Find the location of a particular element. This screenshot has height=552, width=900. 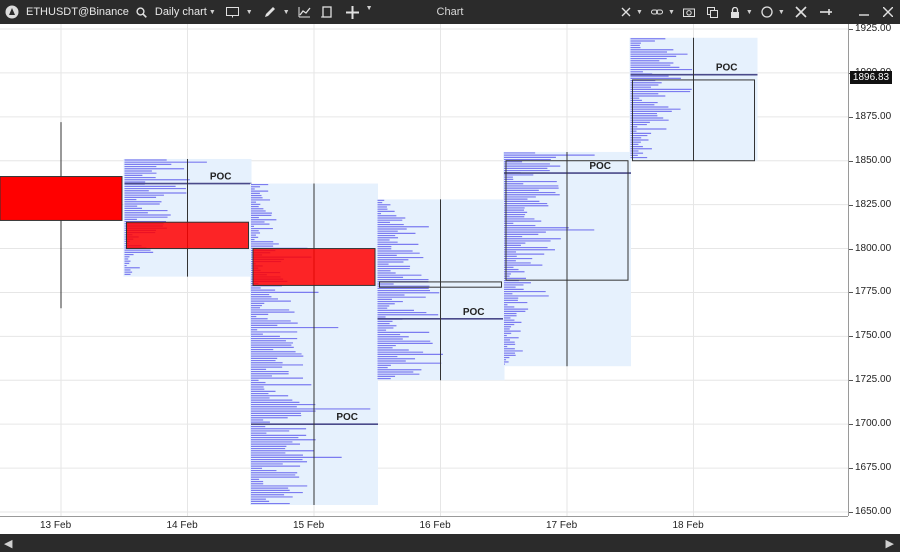

price-label: 1800.00 is located at coordinates (873, 248).